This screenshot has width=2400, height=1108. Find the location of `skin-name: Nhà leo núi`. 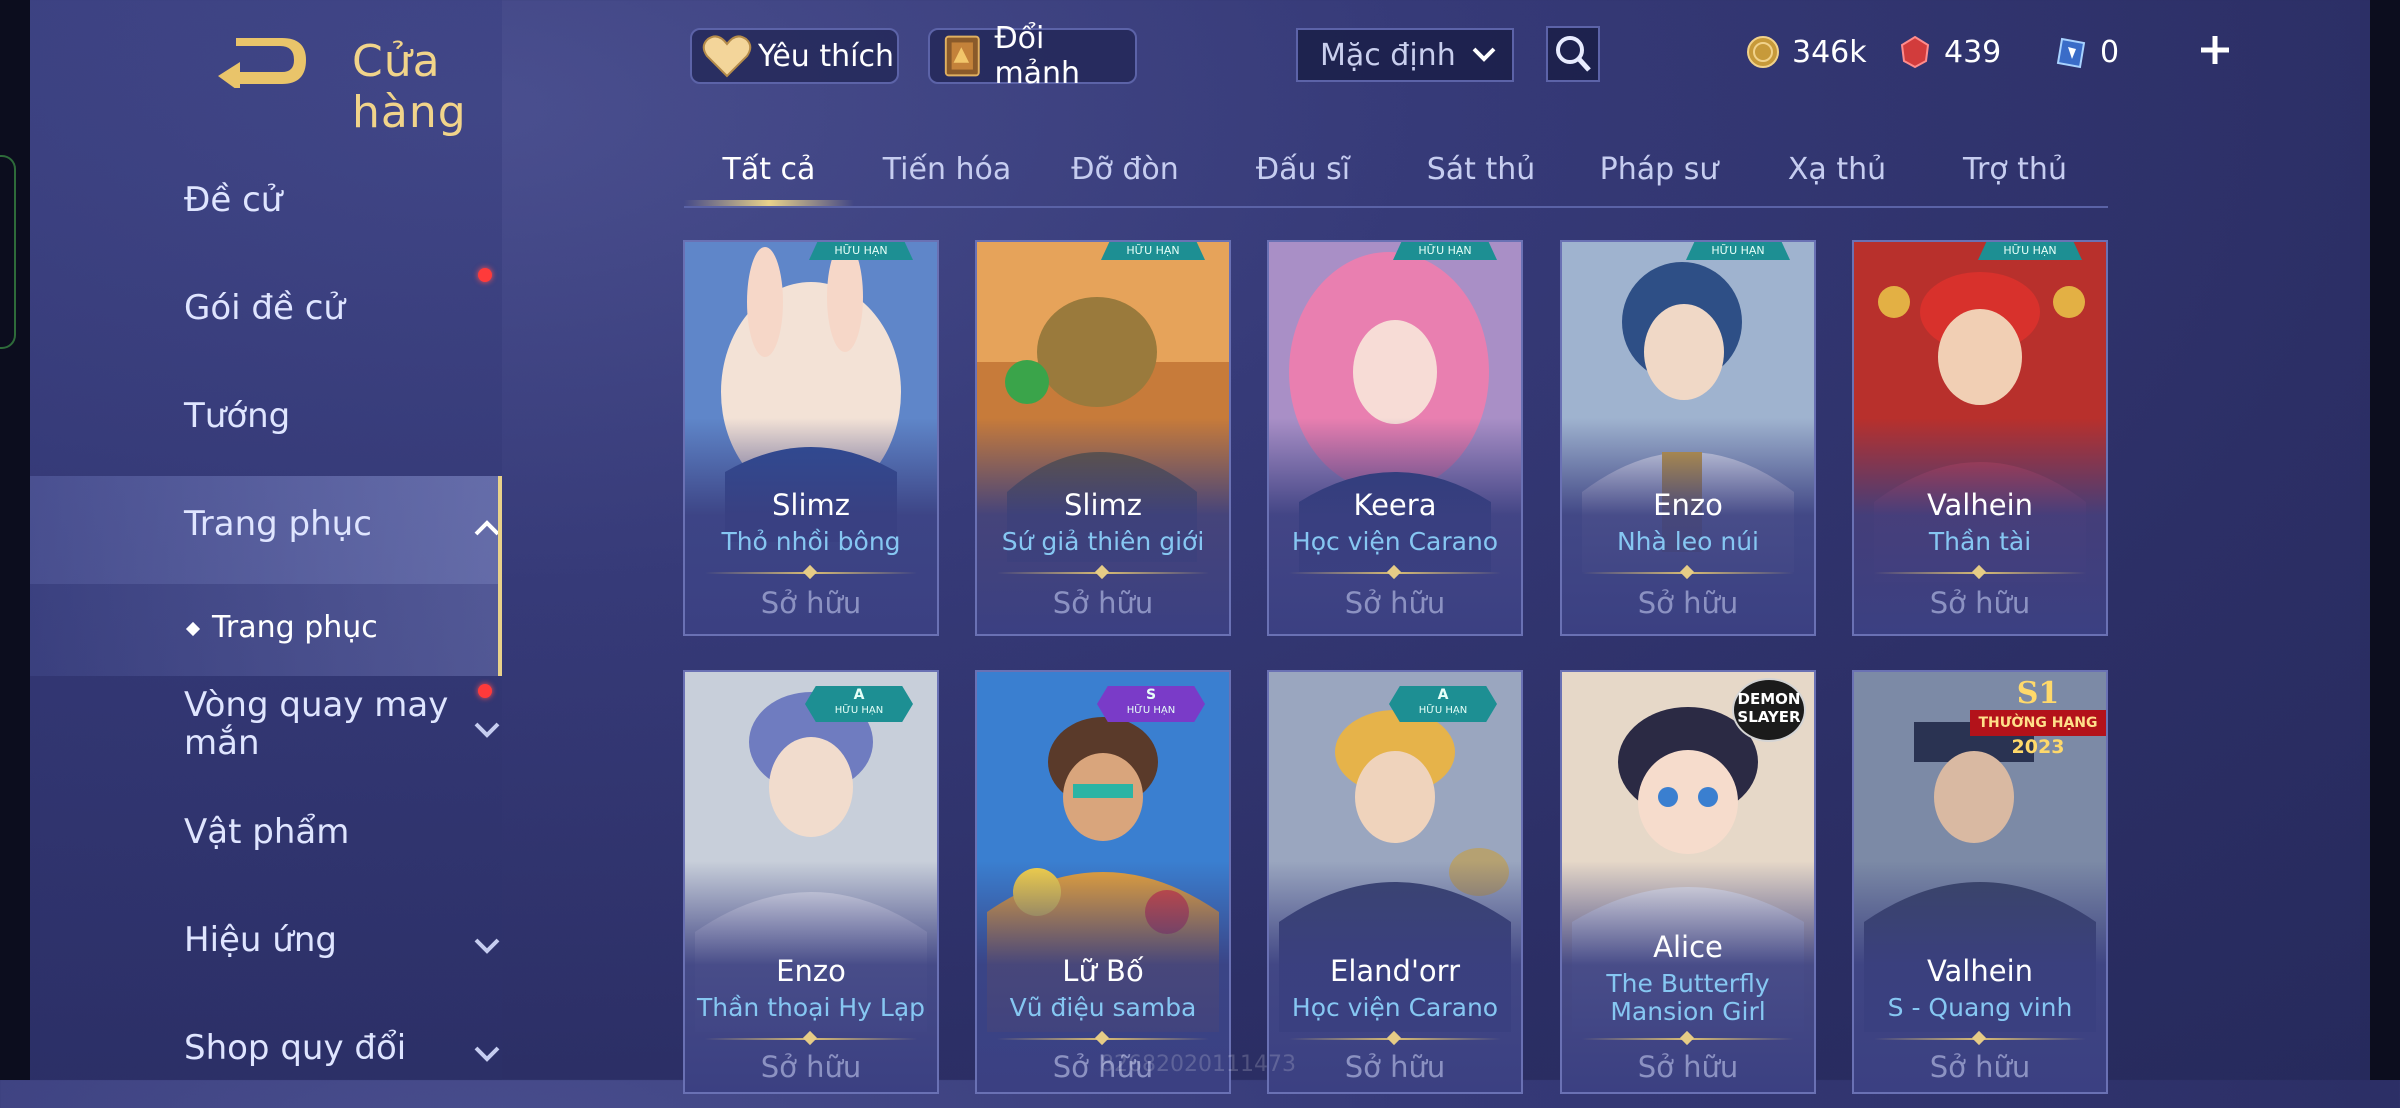

skin-name: Nhà leo núi is located at coordinates (1688, 541).